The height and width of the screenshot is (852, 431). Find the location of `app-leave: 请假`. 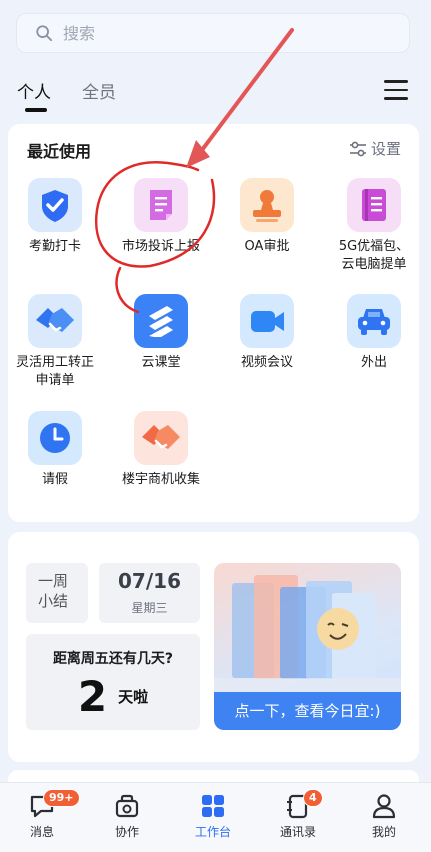

app-leave: 请假 is located at coordinates (55, 450).